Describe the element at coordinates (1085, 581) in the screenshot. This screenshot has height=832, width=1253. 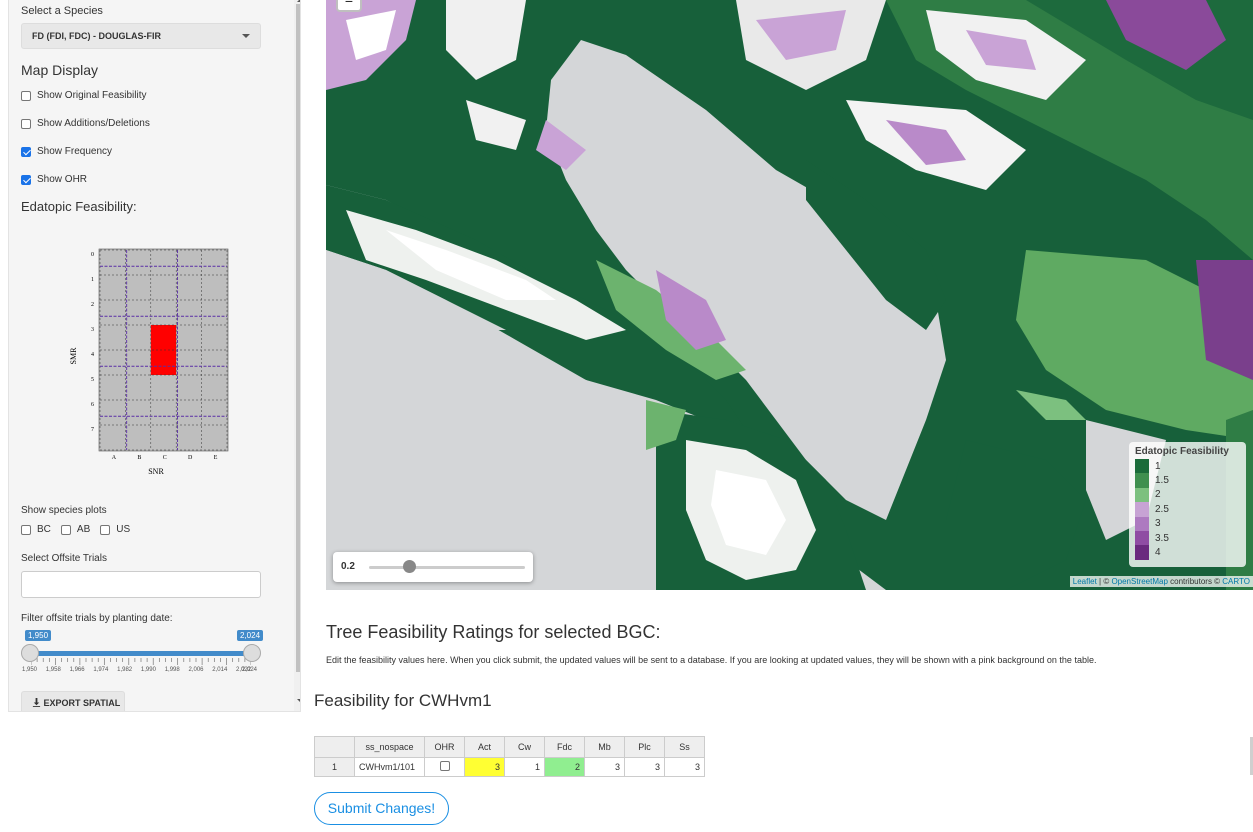
I see `leaflet-link: Leaflet` at that location.